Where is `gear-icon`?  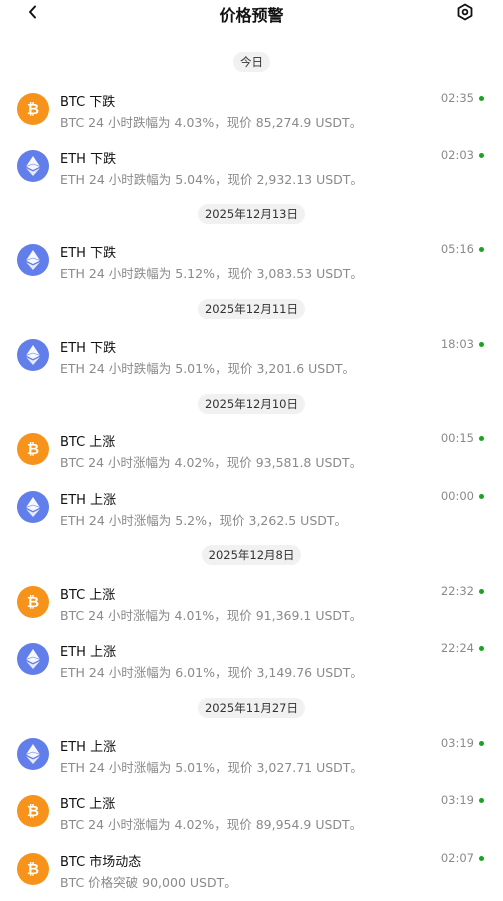 gear-icon is located at coordinates (465, 12).